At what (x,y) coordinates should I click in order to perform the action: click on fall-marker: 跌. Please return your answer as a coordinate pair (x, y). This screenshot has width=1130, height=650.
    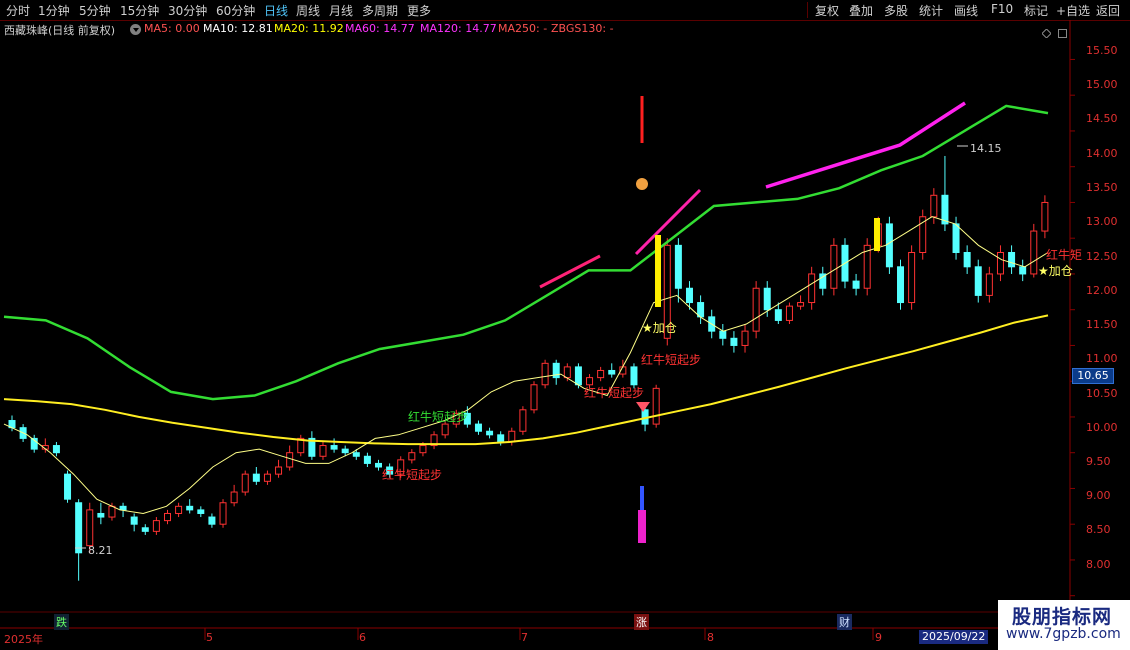
    Looking at the image, I should click on (61, 622).